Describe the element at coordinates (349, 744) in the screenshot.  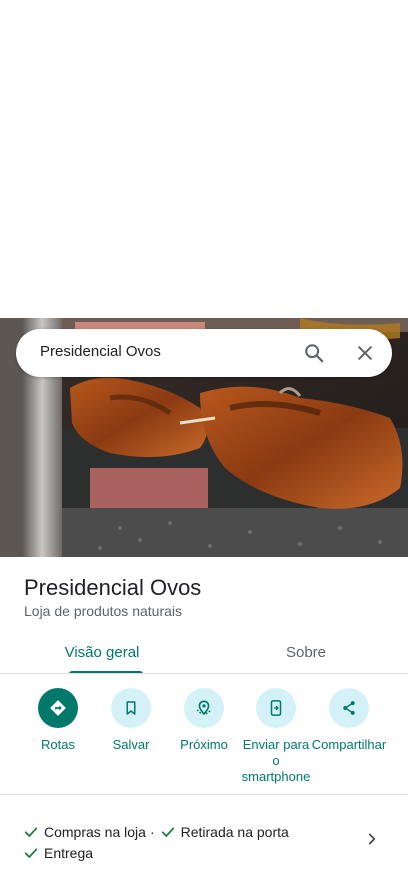
I see `share-label: Compartilhar` at that location.